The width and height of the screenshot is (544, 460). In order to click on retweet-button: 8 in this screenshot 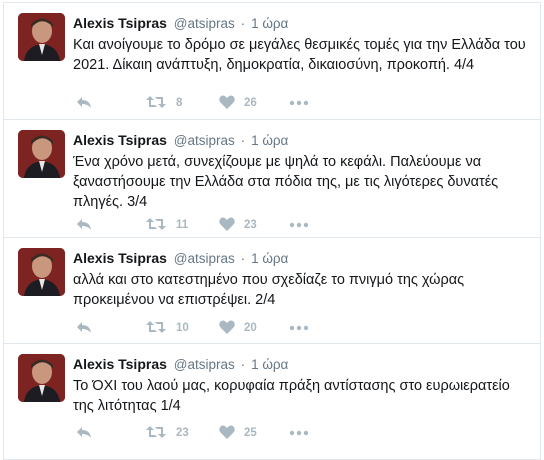, I will do `click(176, 103)`.